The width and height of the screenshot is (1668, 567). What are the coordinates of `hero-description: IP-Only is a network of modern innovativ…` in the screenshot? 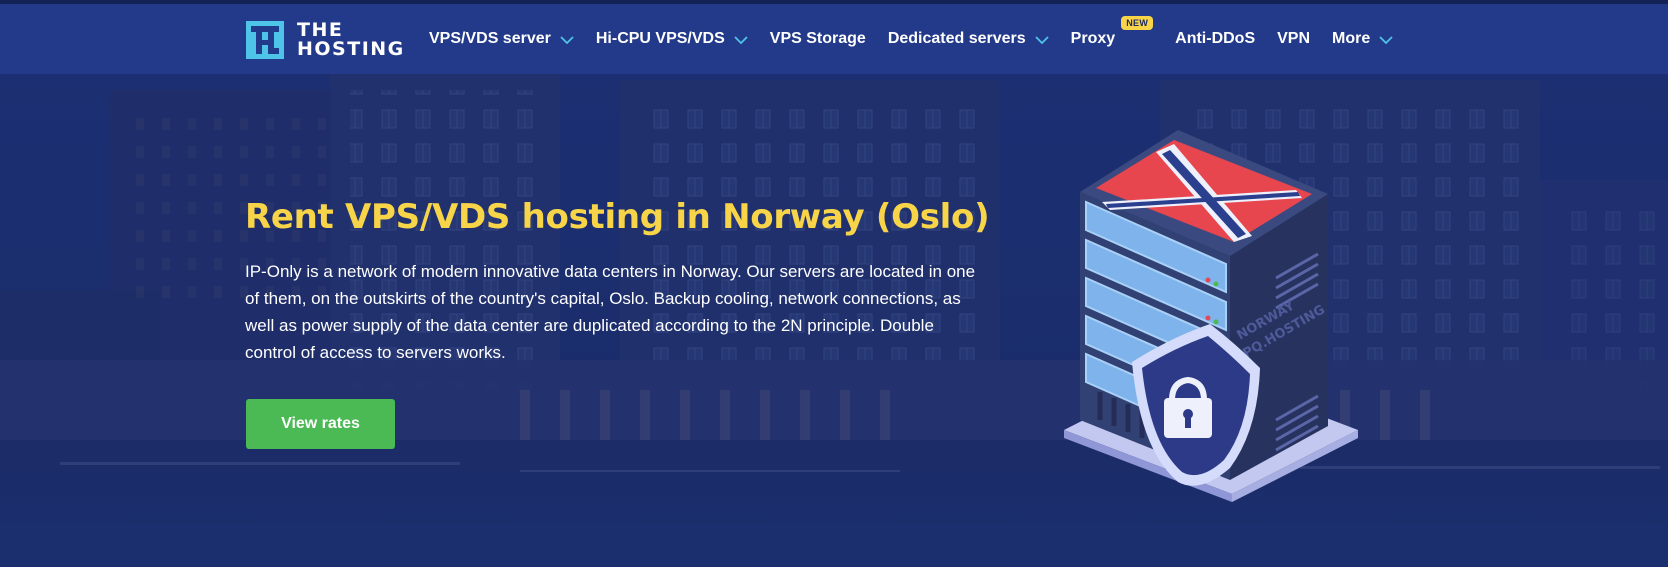 It's located at (610, 312).